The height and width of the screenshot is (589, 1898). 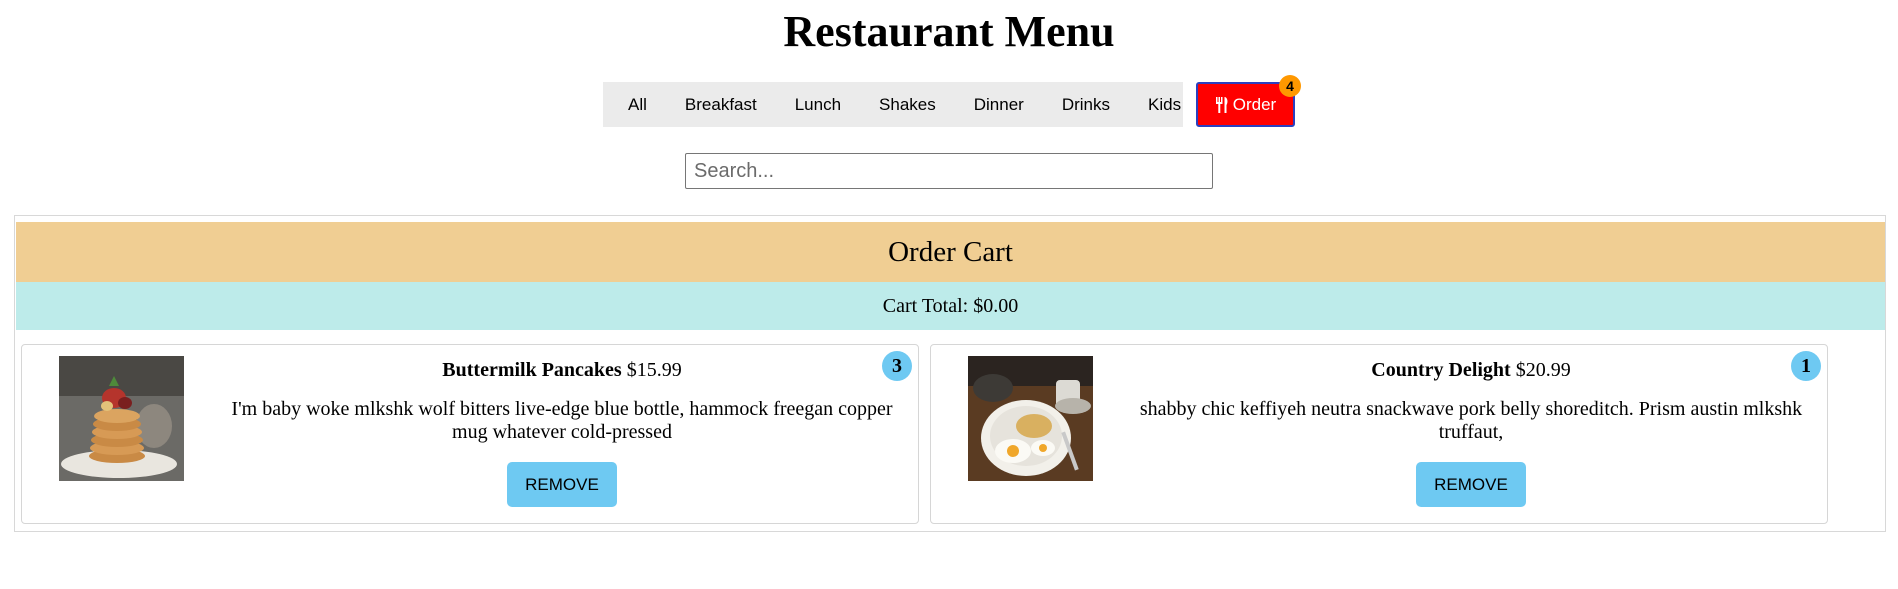 What do you see at coordinates (721, 104) in the screenshot?
I see `nav-item-breakfast: Breakfast` at bounding box center [721, 104].